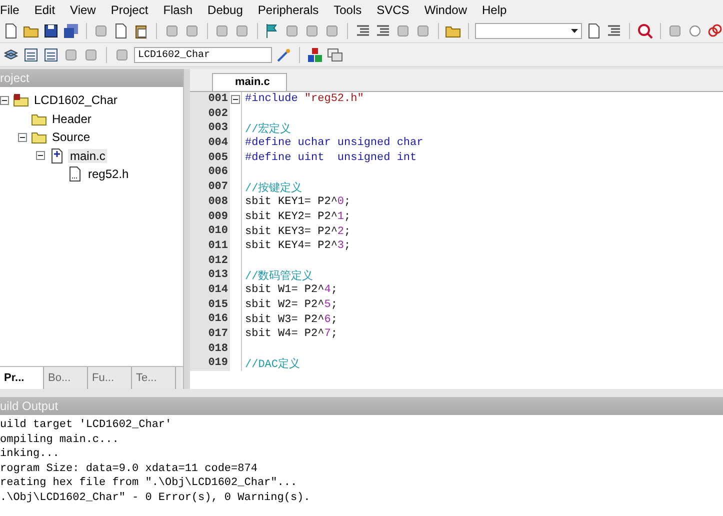 This screenshot has width=723, height=516. What do you see at coordinates (210, 246) in the screenshot?
I see `line-number: 011` at bounding box center [210, 246].